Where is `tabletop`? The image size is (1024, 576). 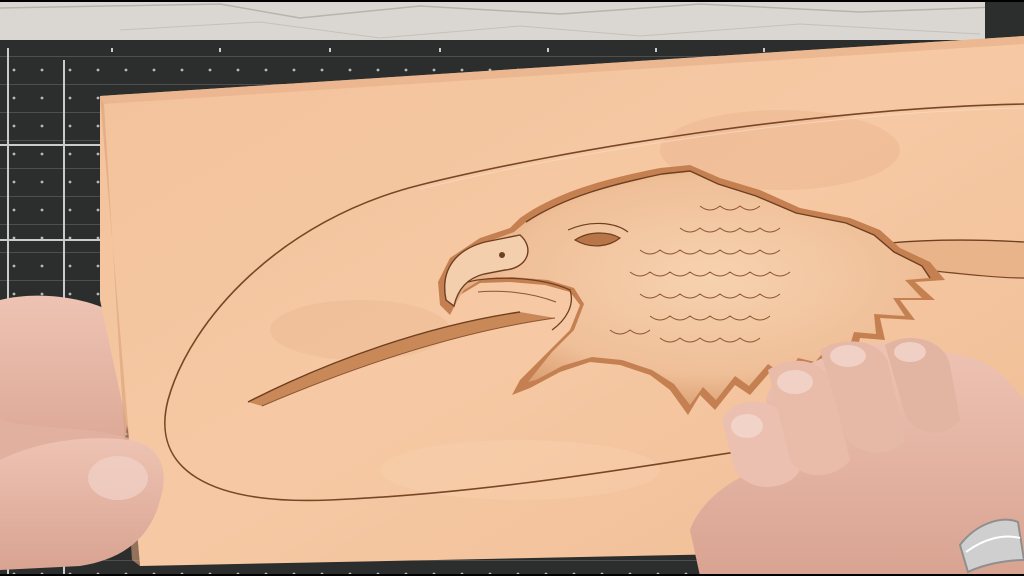 tabletop is located at coordinates (512, 24).